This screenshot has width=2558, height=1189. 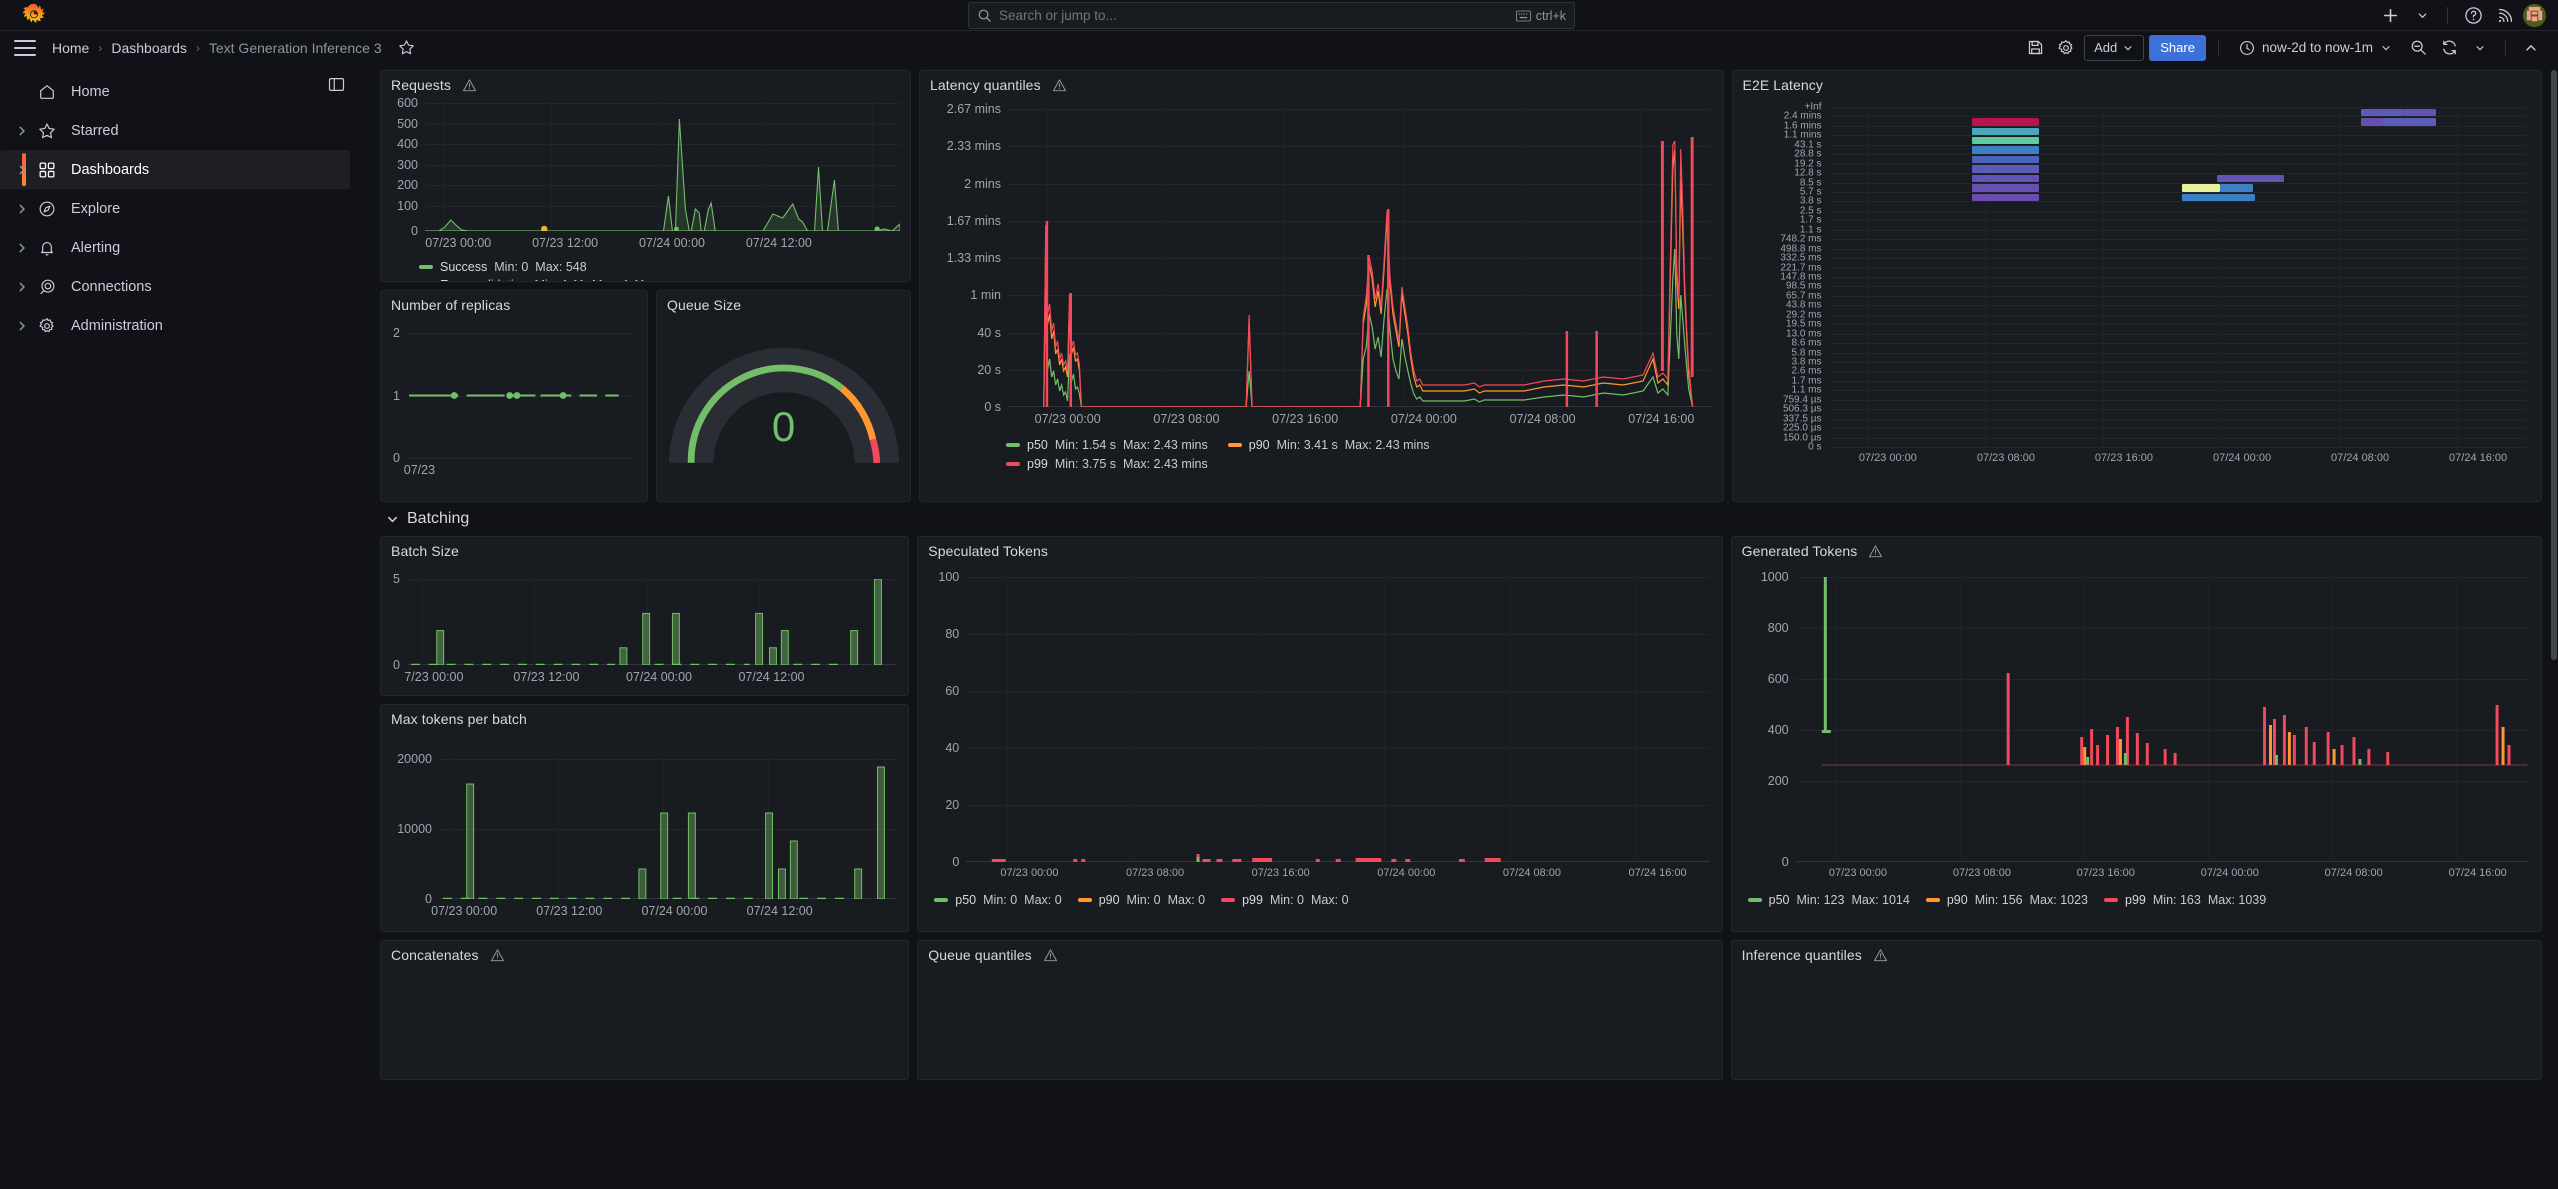 What do you see at coordinates (514, 305) in the screenshot?
I see `panel-header-number-of-replicas: Number of replicas` at bounding box center [514, 305].